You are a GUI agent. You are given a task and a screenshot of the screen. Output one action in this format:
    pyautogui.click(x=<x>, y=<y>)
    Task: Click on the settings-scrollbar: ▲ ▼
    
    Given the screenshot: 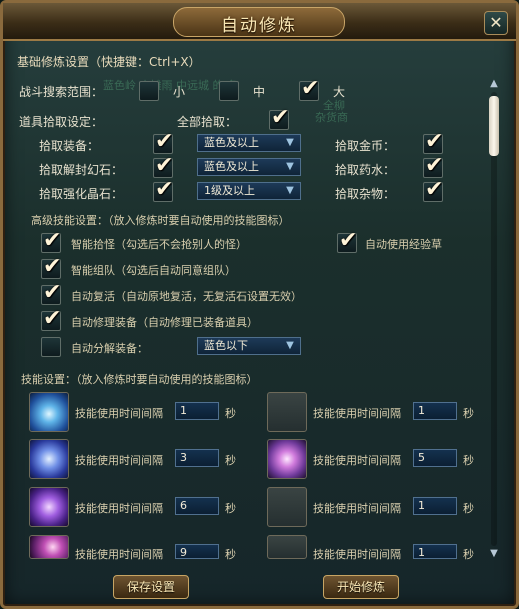 What is the action you would take?
    pyautogui.click(x=494, y=319)
    